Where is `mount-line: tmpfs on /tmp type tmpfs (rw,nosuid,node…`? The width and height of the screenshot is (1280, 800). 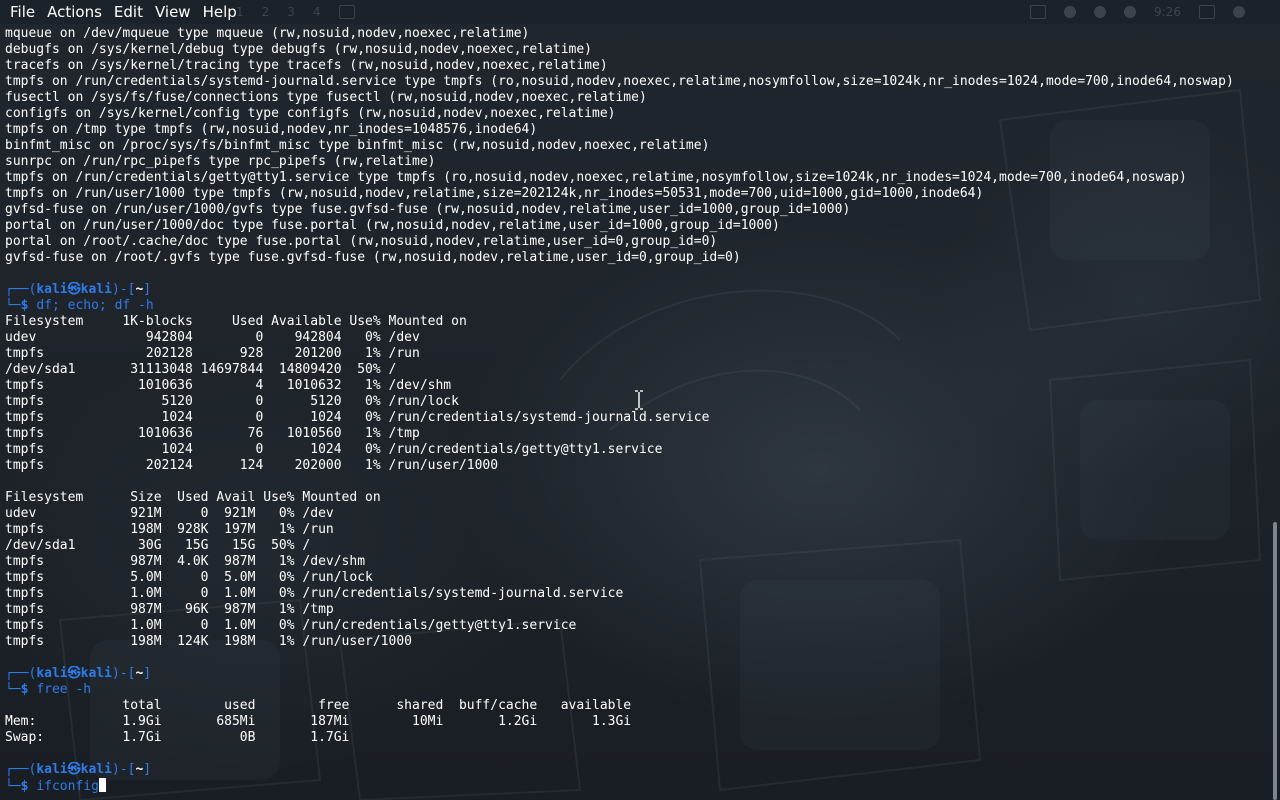
mount-line: tmpfs on /tmp type tmpfs (rw,nosuid,node… is located at coordinates (271, 129).